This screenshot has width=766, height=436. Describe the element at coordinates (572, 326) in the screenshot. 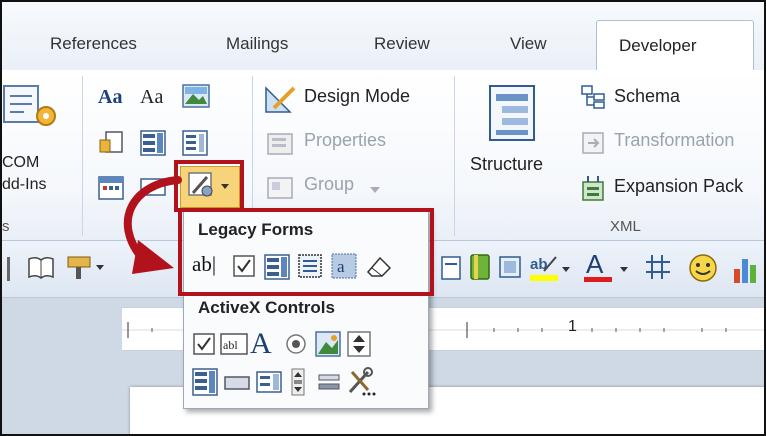

I see `ruler-mark-label: 1` at that location.